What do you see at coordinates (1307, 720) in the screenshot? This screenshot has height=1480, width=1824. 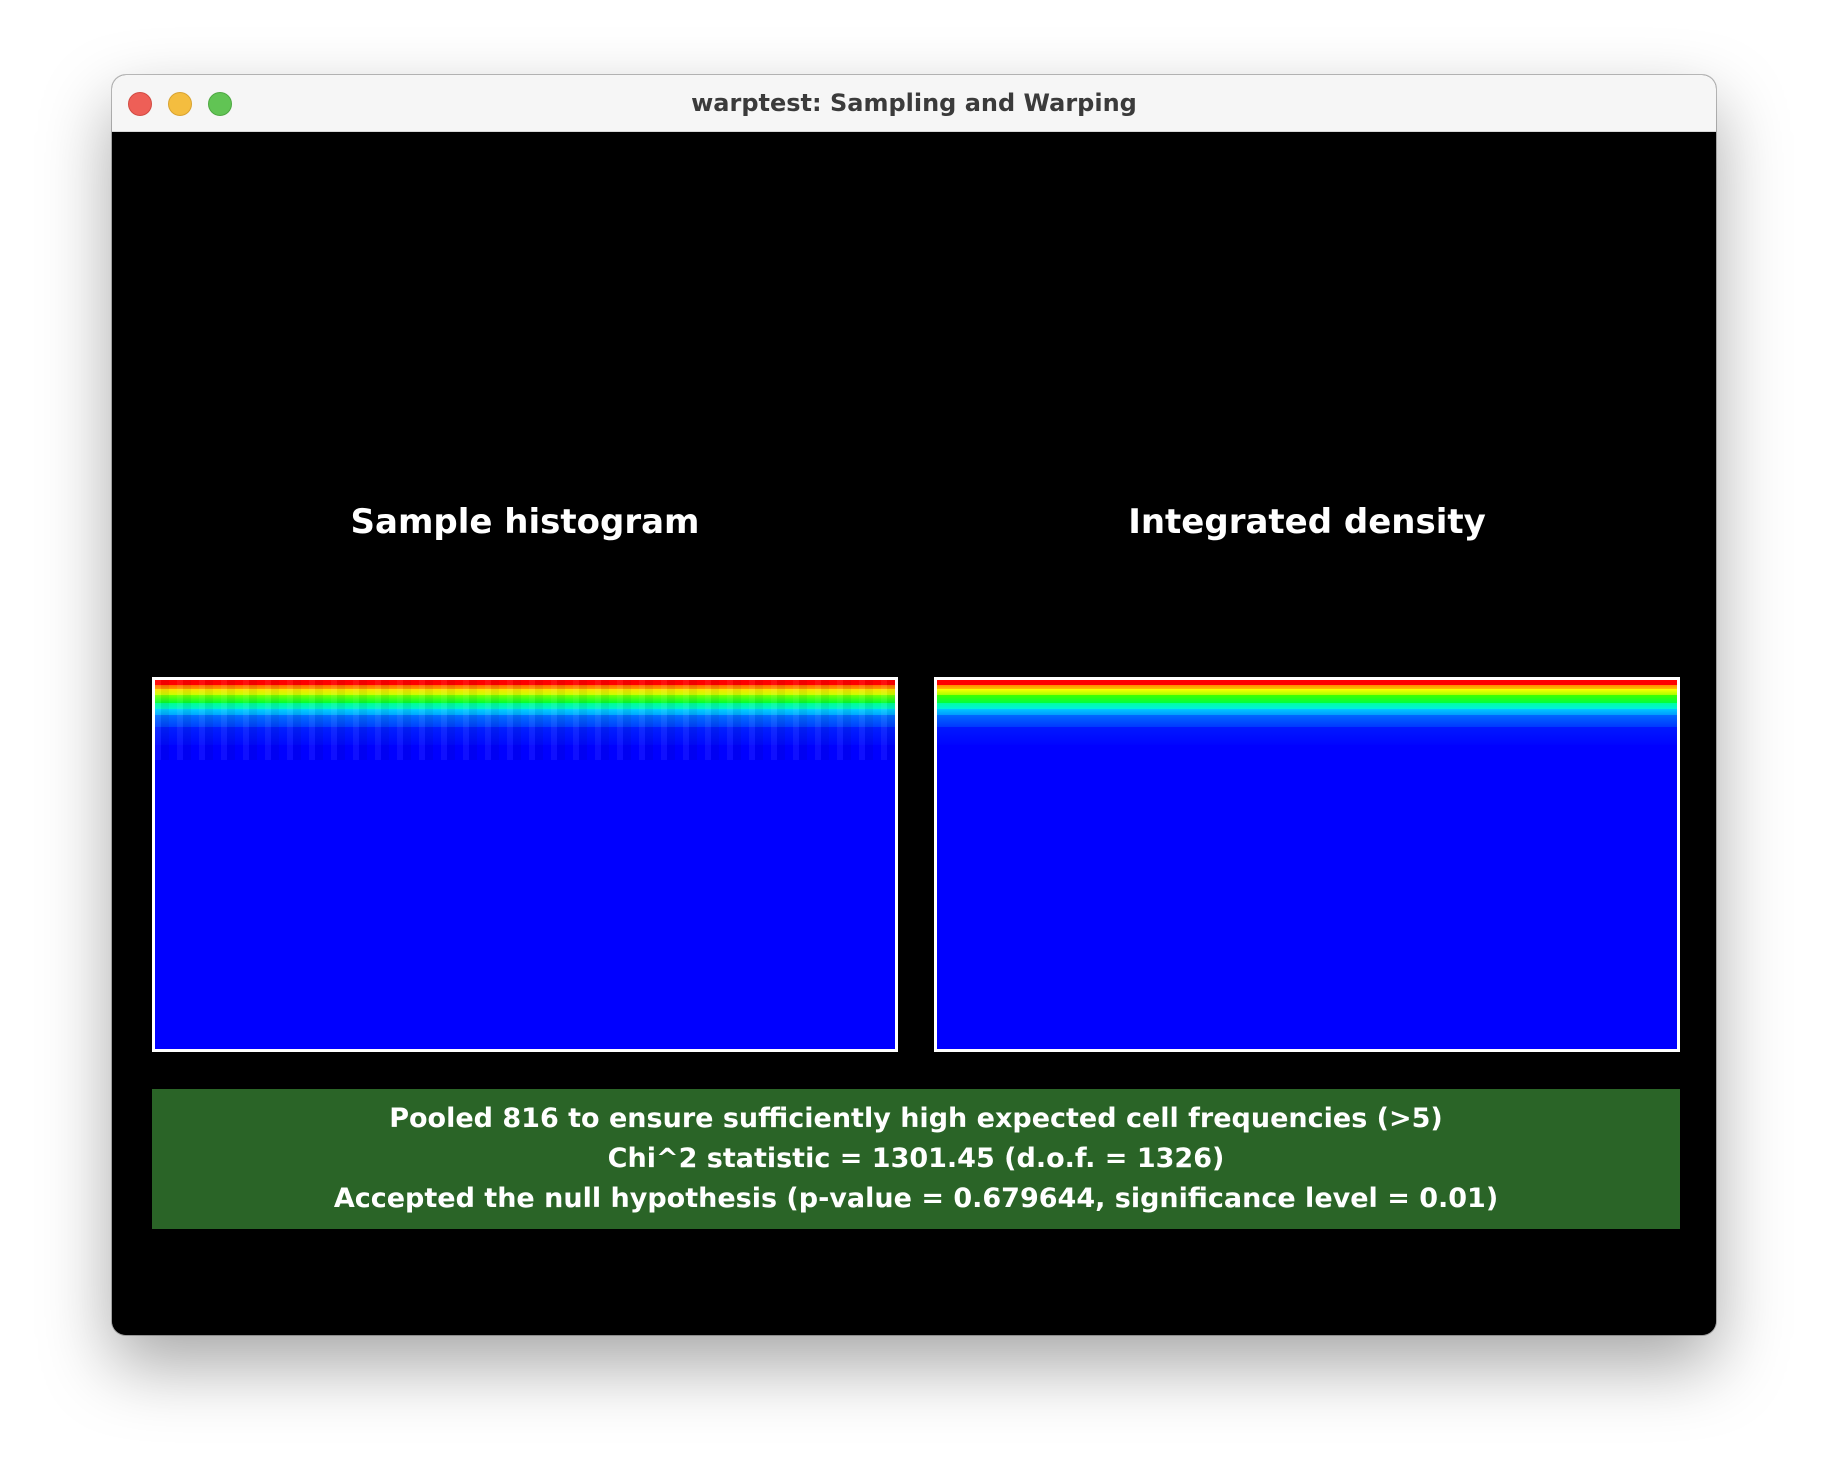 I see `density-color-bands` at bounding box center [1307, 720].